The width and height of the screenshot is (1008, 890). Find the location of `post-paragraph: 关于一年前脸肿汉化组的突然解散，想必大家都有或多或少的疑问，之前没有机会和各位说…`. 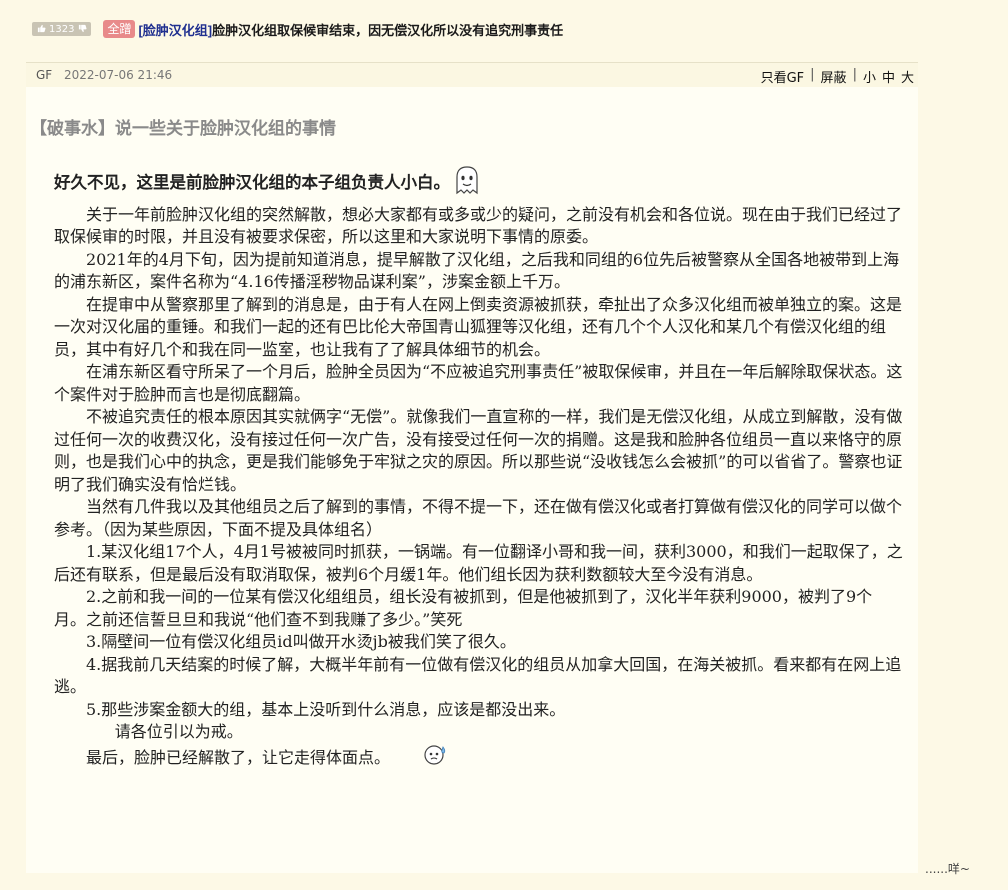

post-paragraph: 关于一年前脸肿汉化组的突然解散，想必大家都有或多或少的疑问，之前没有机会和各位说… is located at coordinates (478, 225).